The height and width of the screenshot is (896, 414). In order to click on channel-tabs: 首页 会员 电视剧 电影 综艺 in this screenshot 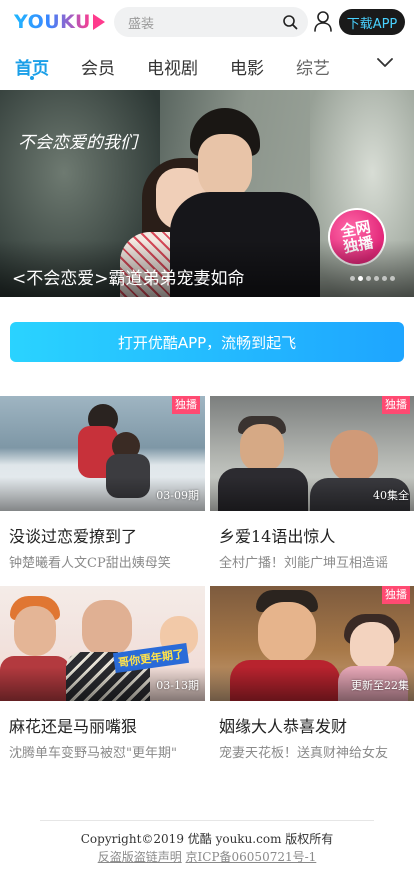, I will do `click(207, 67)`.